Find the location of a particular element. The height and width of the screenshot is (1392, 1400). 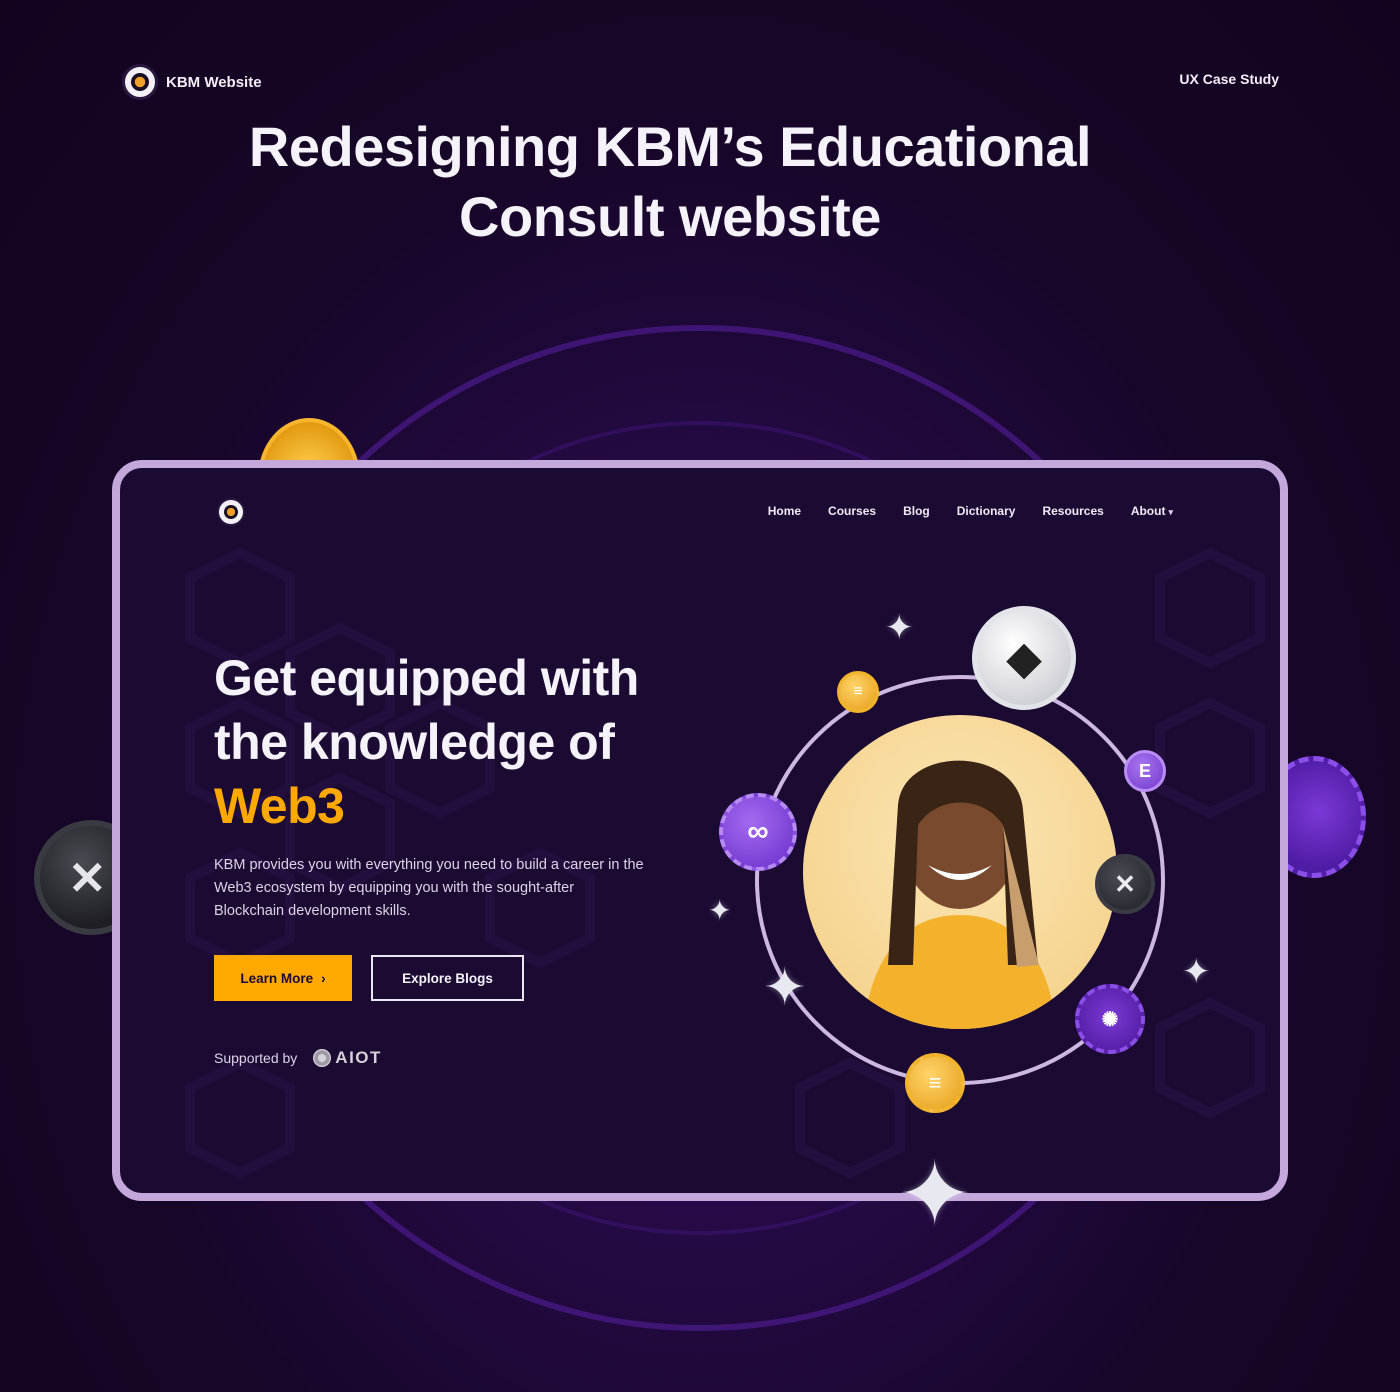

chevron-right-icon: › is located at coordinates (323, 978).